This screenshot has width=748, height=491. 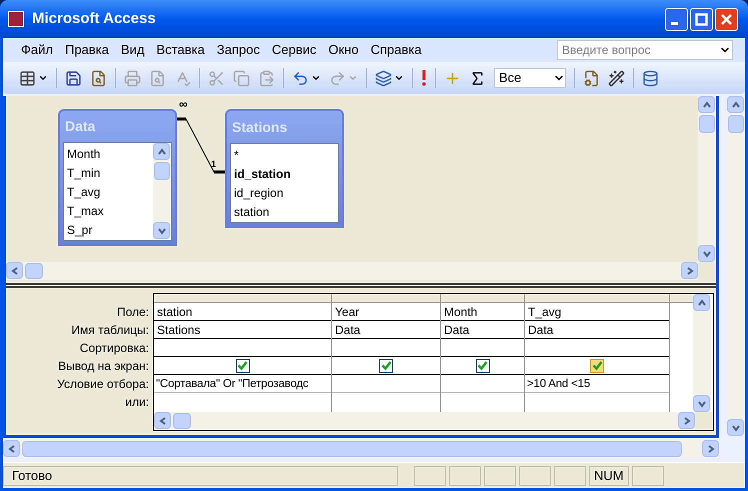 What do you see at coordinates (386, 312) in the screenshot?
I see `table-cell: Year` at bounding box center [386, 312].